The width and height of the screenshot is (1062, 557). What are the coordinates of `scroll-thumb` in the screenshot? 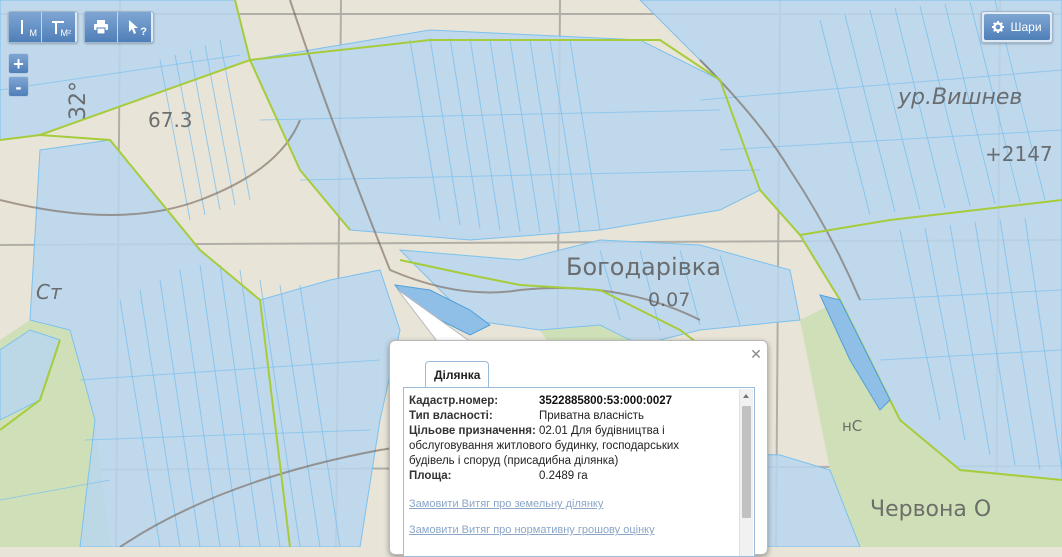 It's located at (746, 462).